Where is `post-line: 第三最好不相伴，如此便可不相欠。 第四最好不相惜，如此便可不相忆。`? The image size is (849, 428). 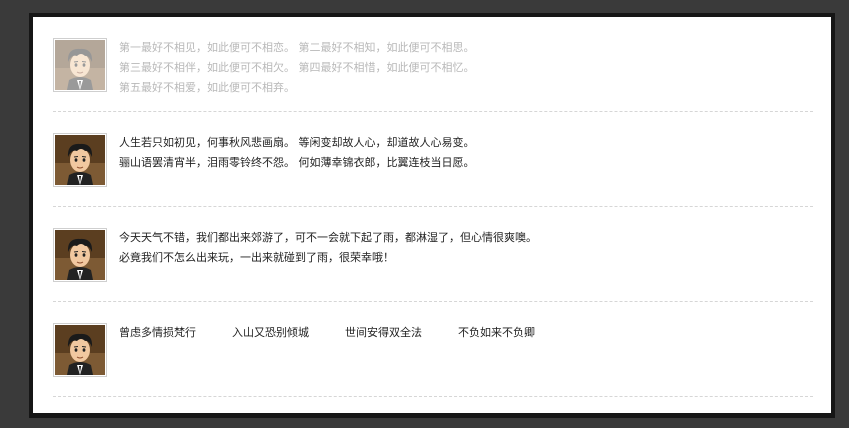
post-line: 第三最好不相伴，如此便可不相欠。 第四最好不相惜，如此便可不相忆。 is located at coordinates (297, 67).